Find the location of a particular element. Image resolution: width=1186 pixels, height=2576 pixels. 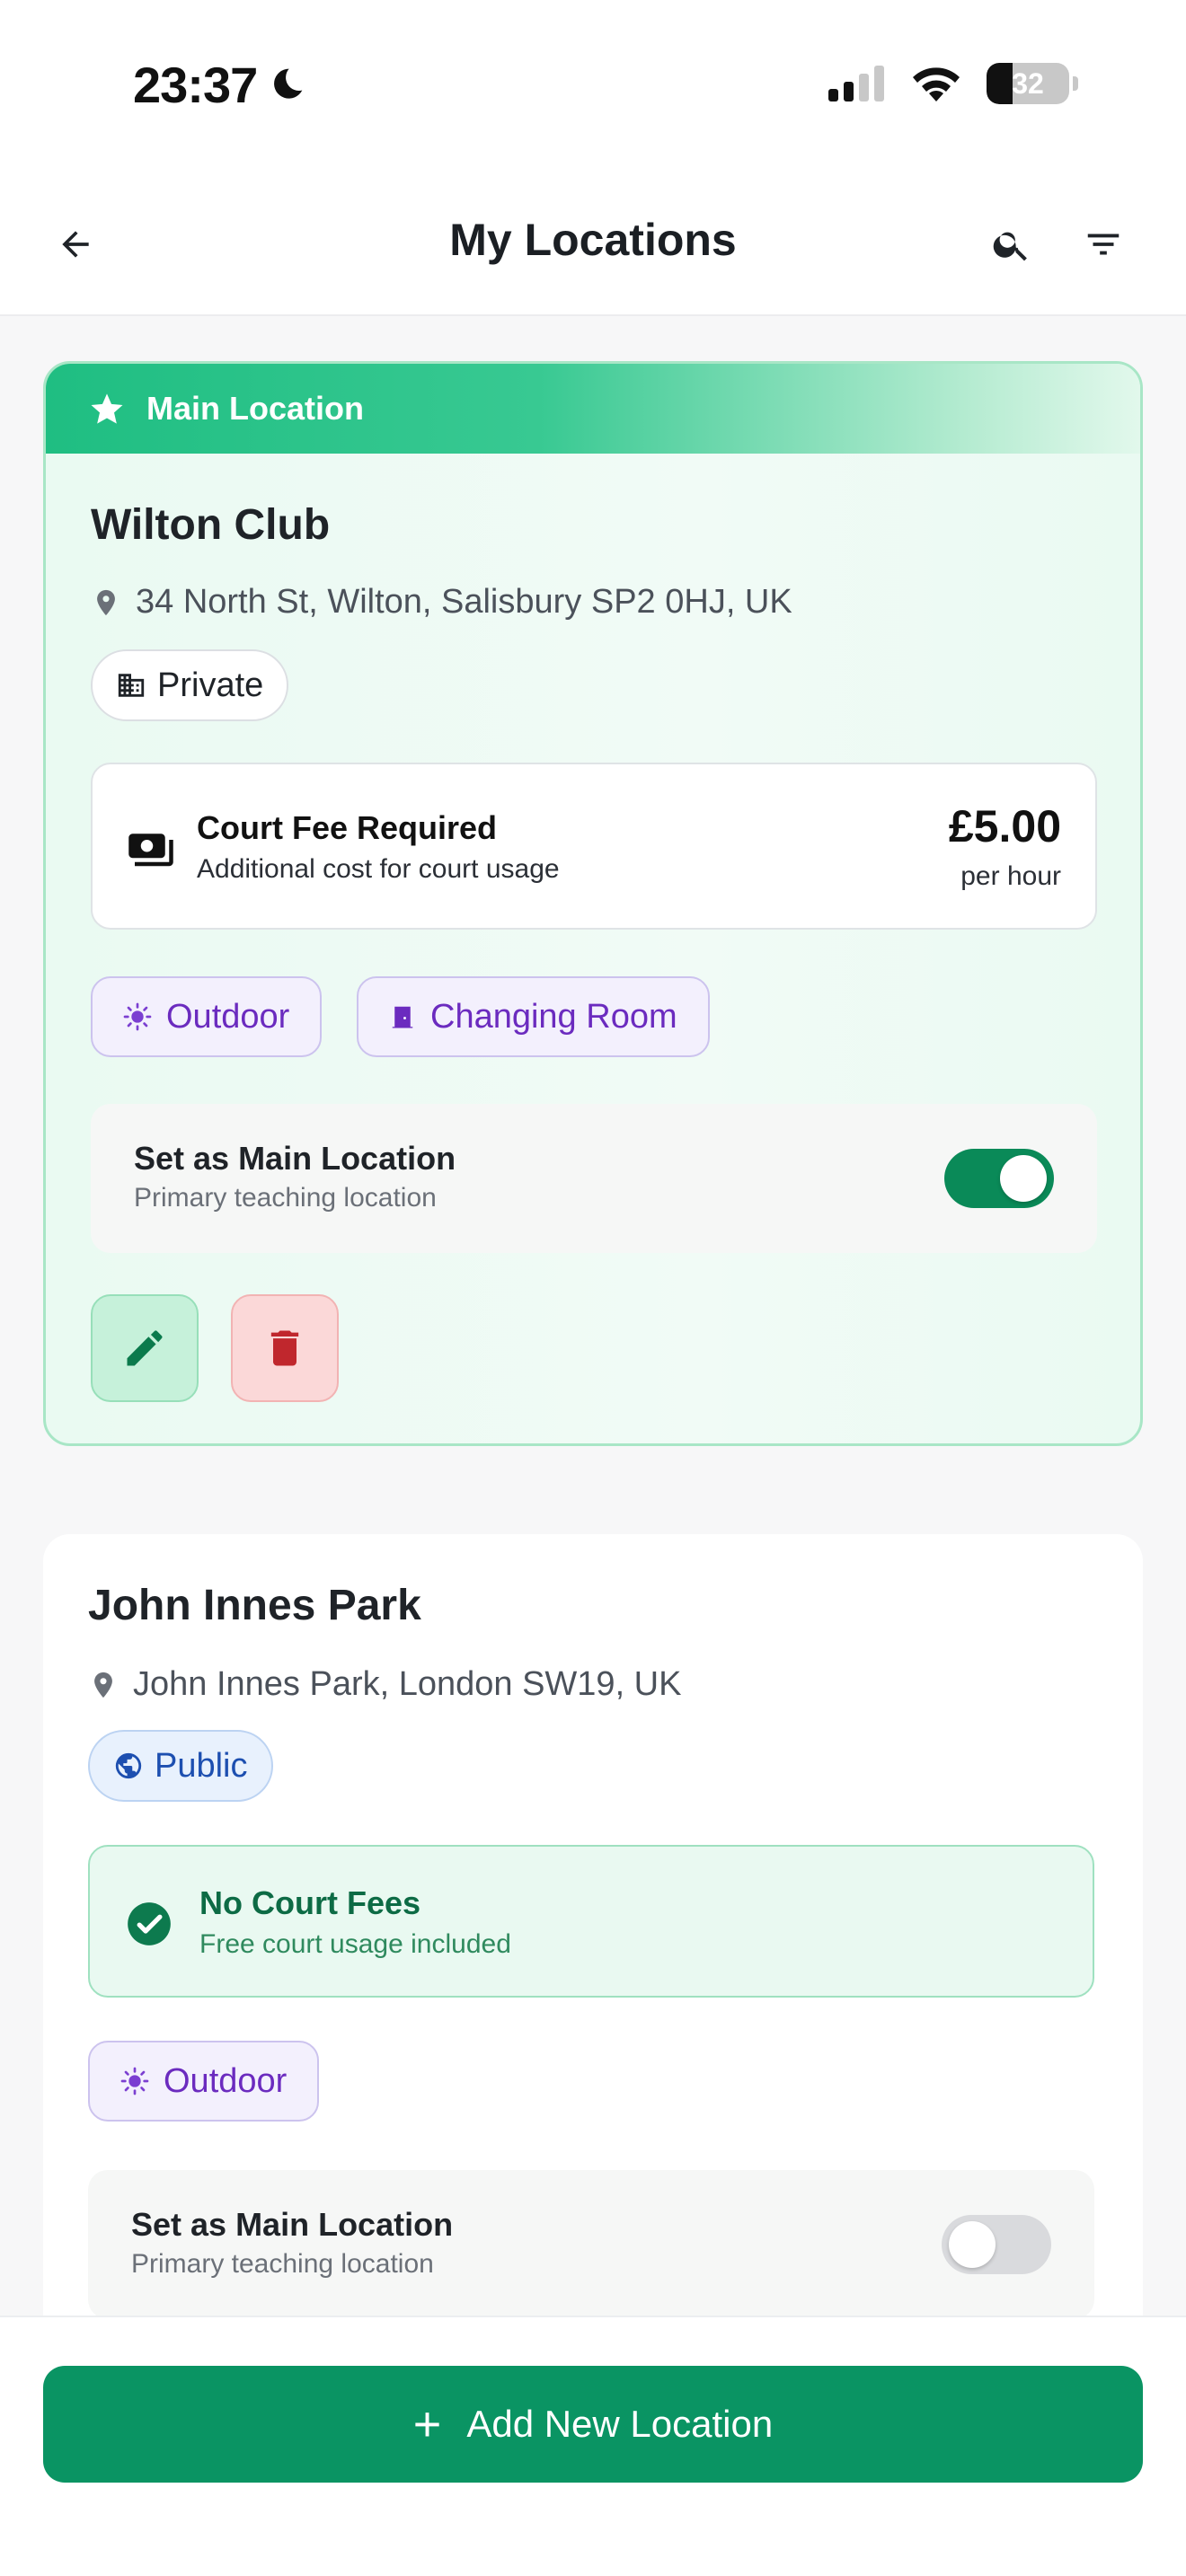

fee-unit: per hour is located at coordinates (1010, 876).